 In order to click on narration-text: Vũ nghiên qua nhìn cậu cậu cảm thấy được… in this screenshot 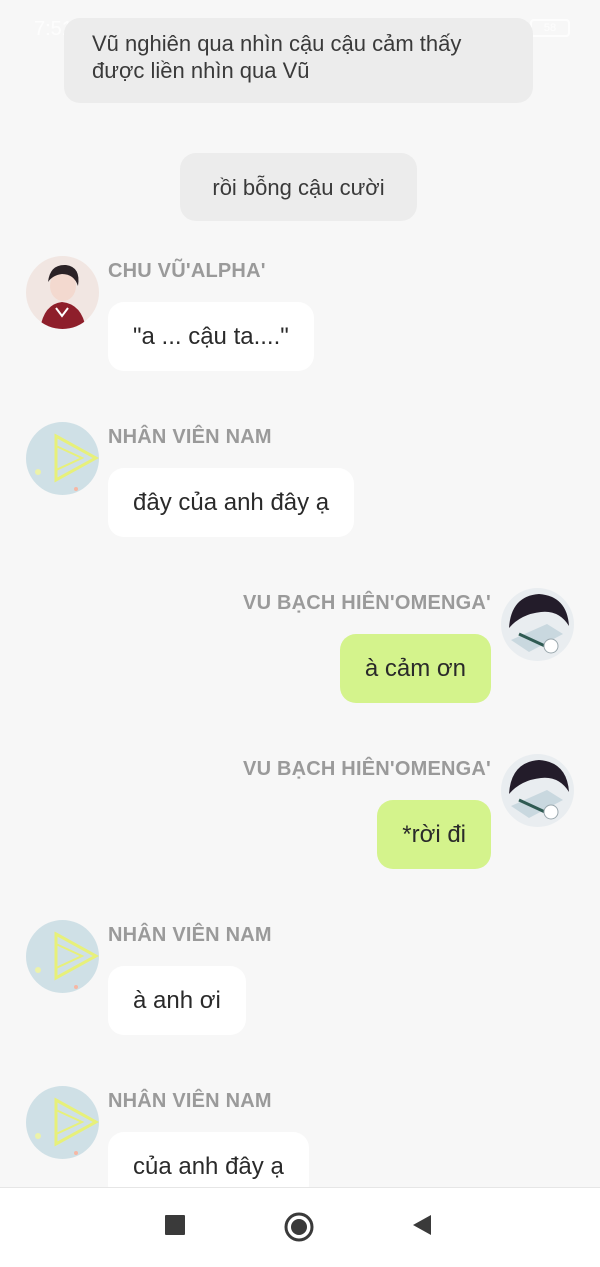, I will do `click(277, 57)`.